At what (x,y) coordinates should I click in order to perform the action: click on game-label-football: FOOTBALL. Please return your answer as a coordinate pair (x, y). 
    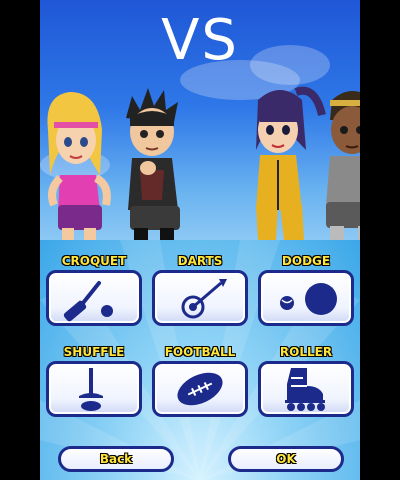
    Looking at the image, I should click on (200, 352).